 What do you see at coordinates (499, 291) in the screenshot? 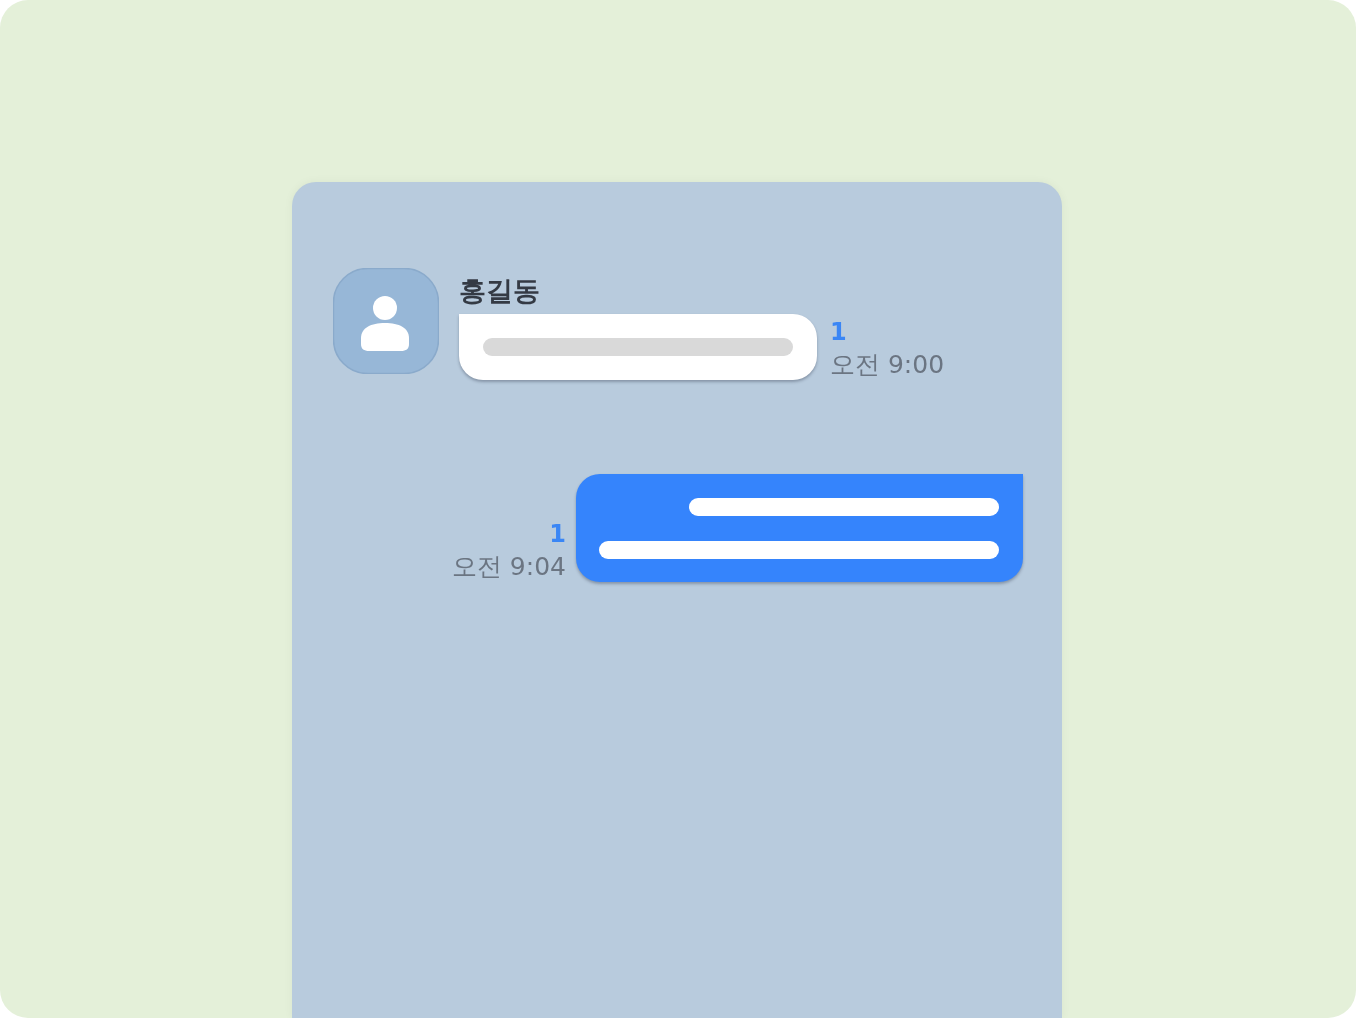
I see `sender-name: 홍길동` at bounding box center [499, 291].